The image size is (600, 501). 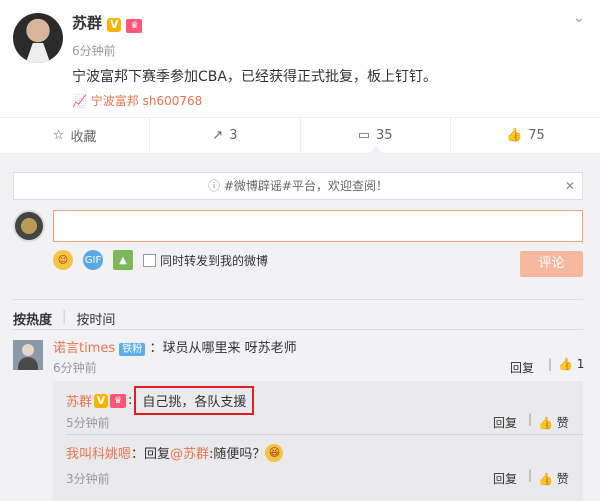 I want to click on commenter-avatar, so click(x=28, y=355).